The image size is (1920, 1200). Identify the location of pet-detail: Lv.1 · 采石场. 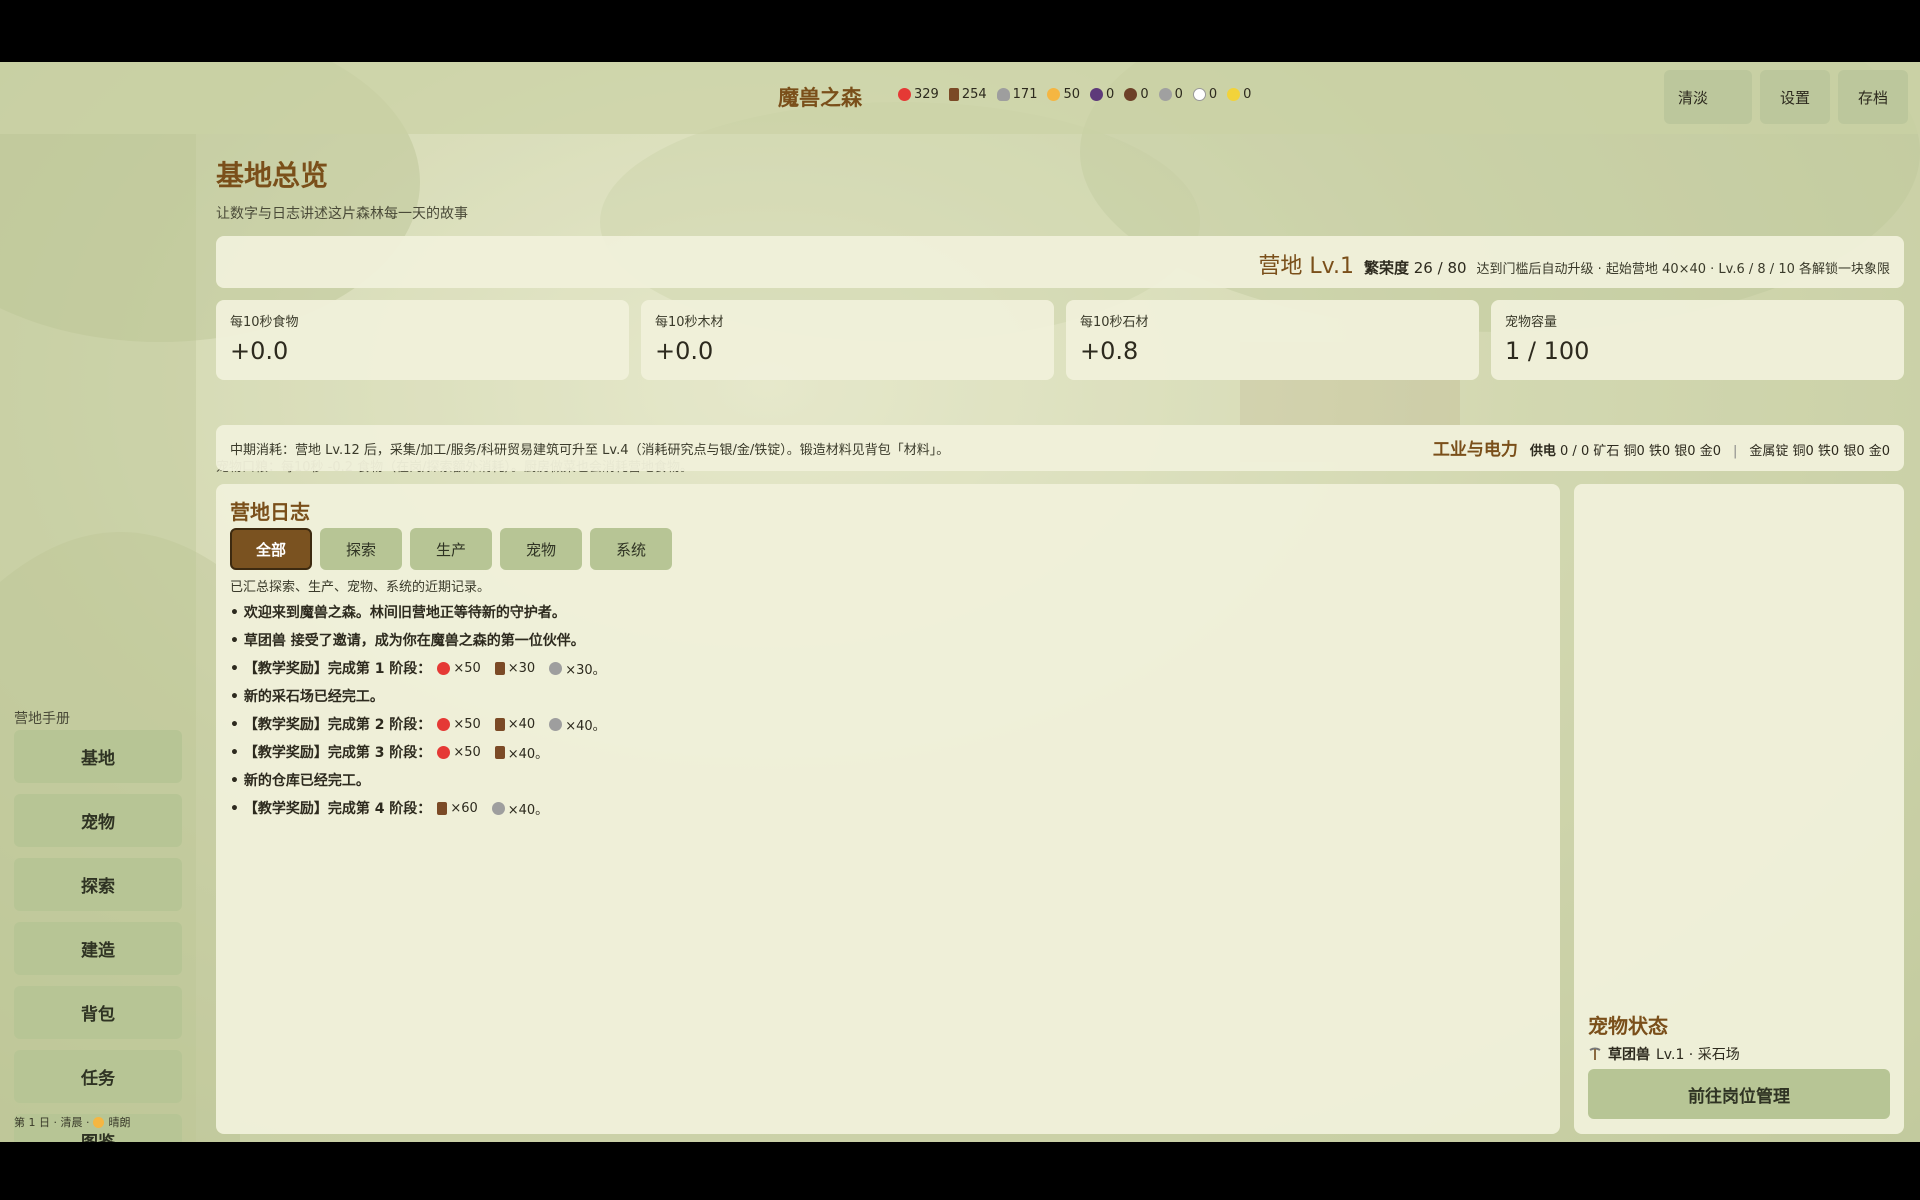
(1698, 1055).